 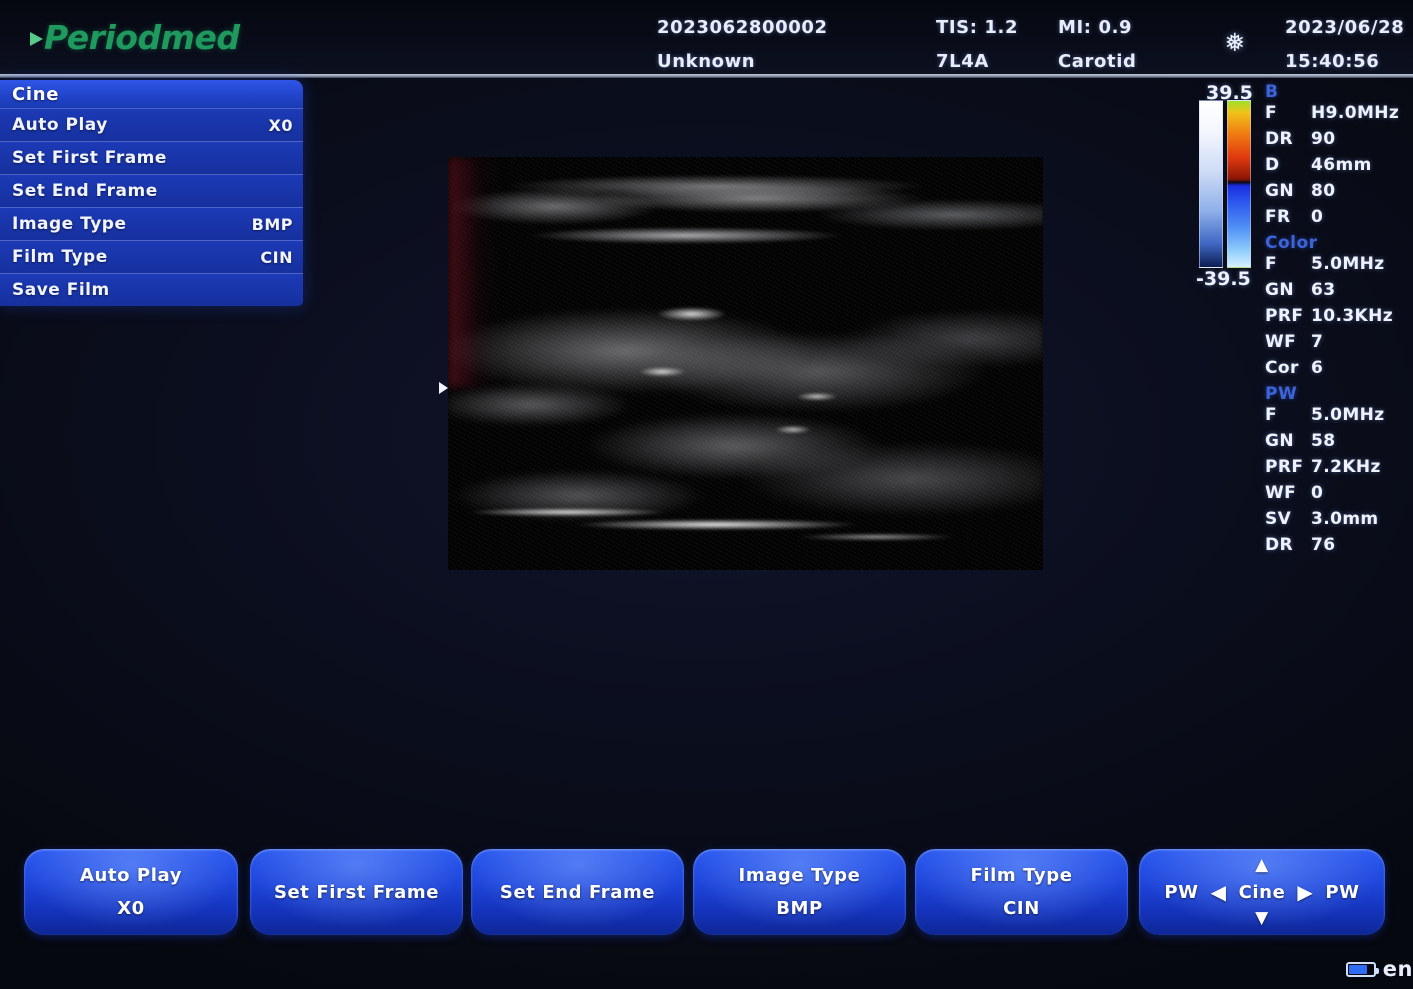 I want to click on softkey-label: Film Type, so click(x=1021, y=875).